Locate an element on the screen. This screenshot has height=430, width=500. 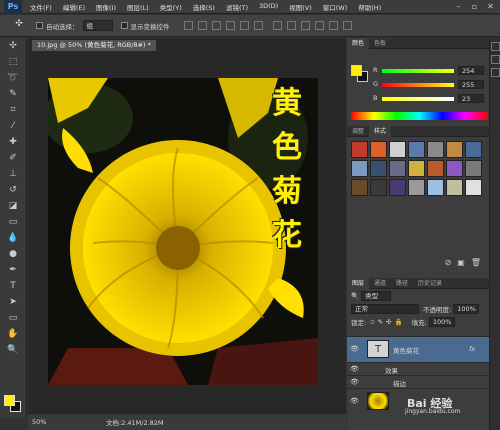
slider-r: R 254 is located at coordinates (430, 71).